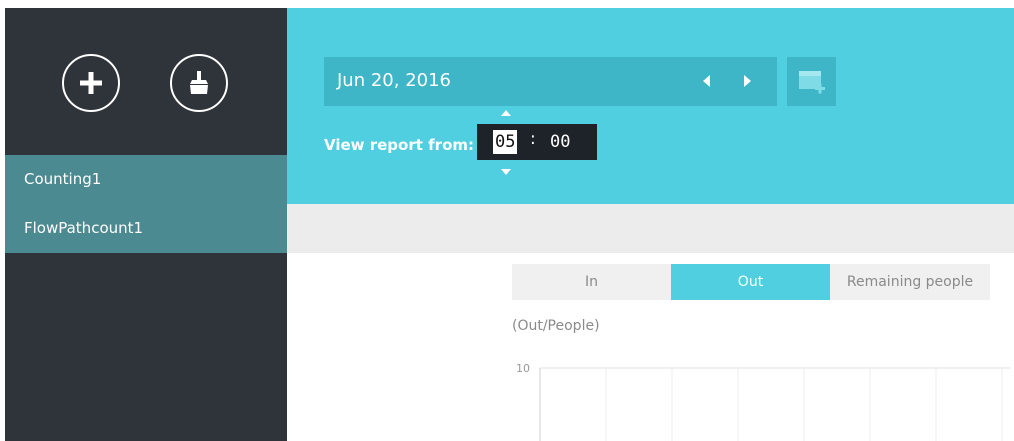 Image resolution: width=1014 pixels, height=441 pixels. I want to click on date-picker-bar: Jun 20, 2016, so click(550, 81).